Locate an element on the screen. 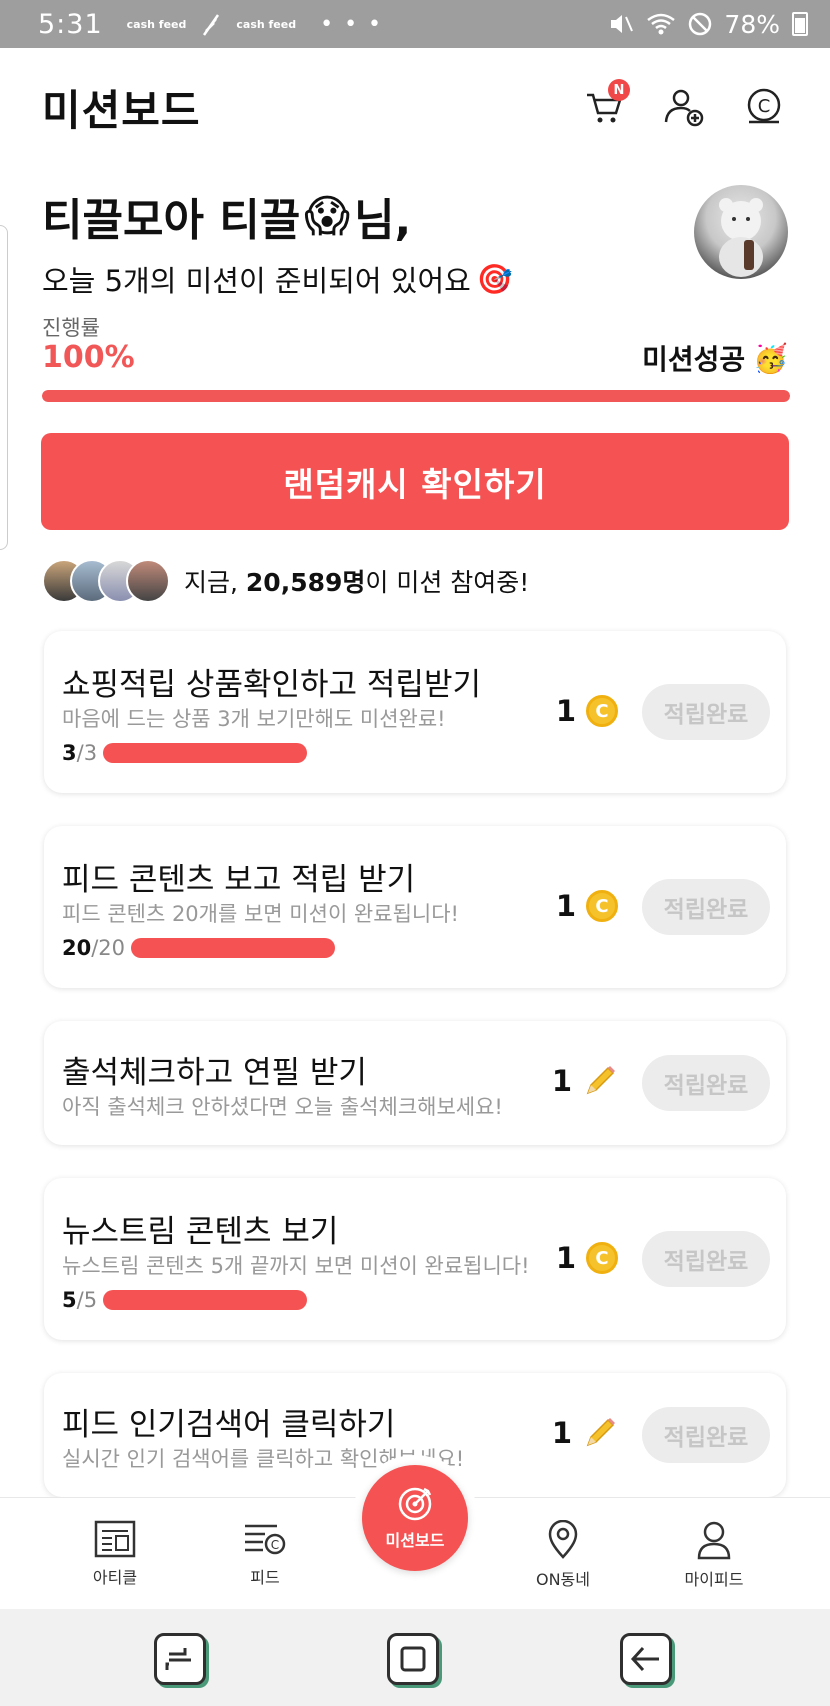 This screenshot has height=1706, width=830. mute-icon is located at coordinates (622, 24).